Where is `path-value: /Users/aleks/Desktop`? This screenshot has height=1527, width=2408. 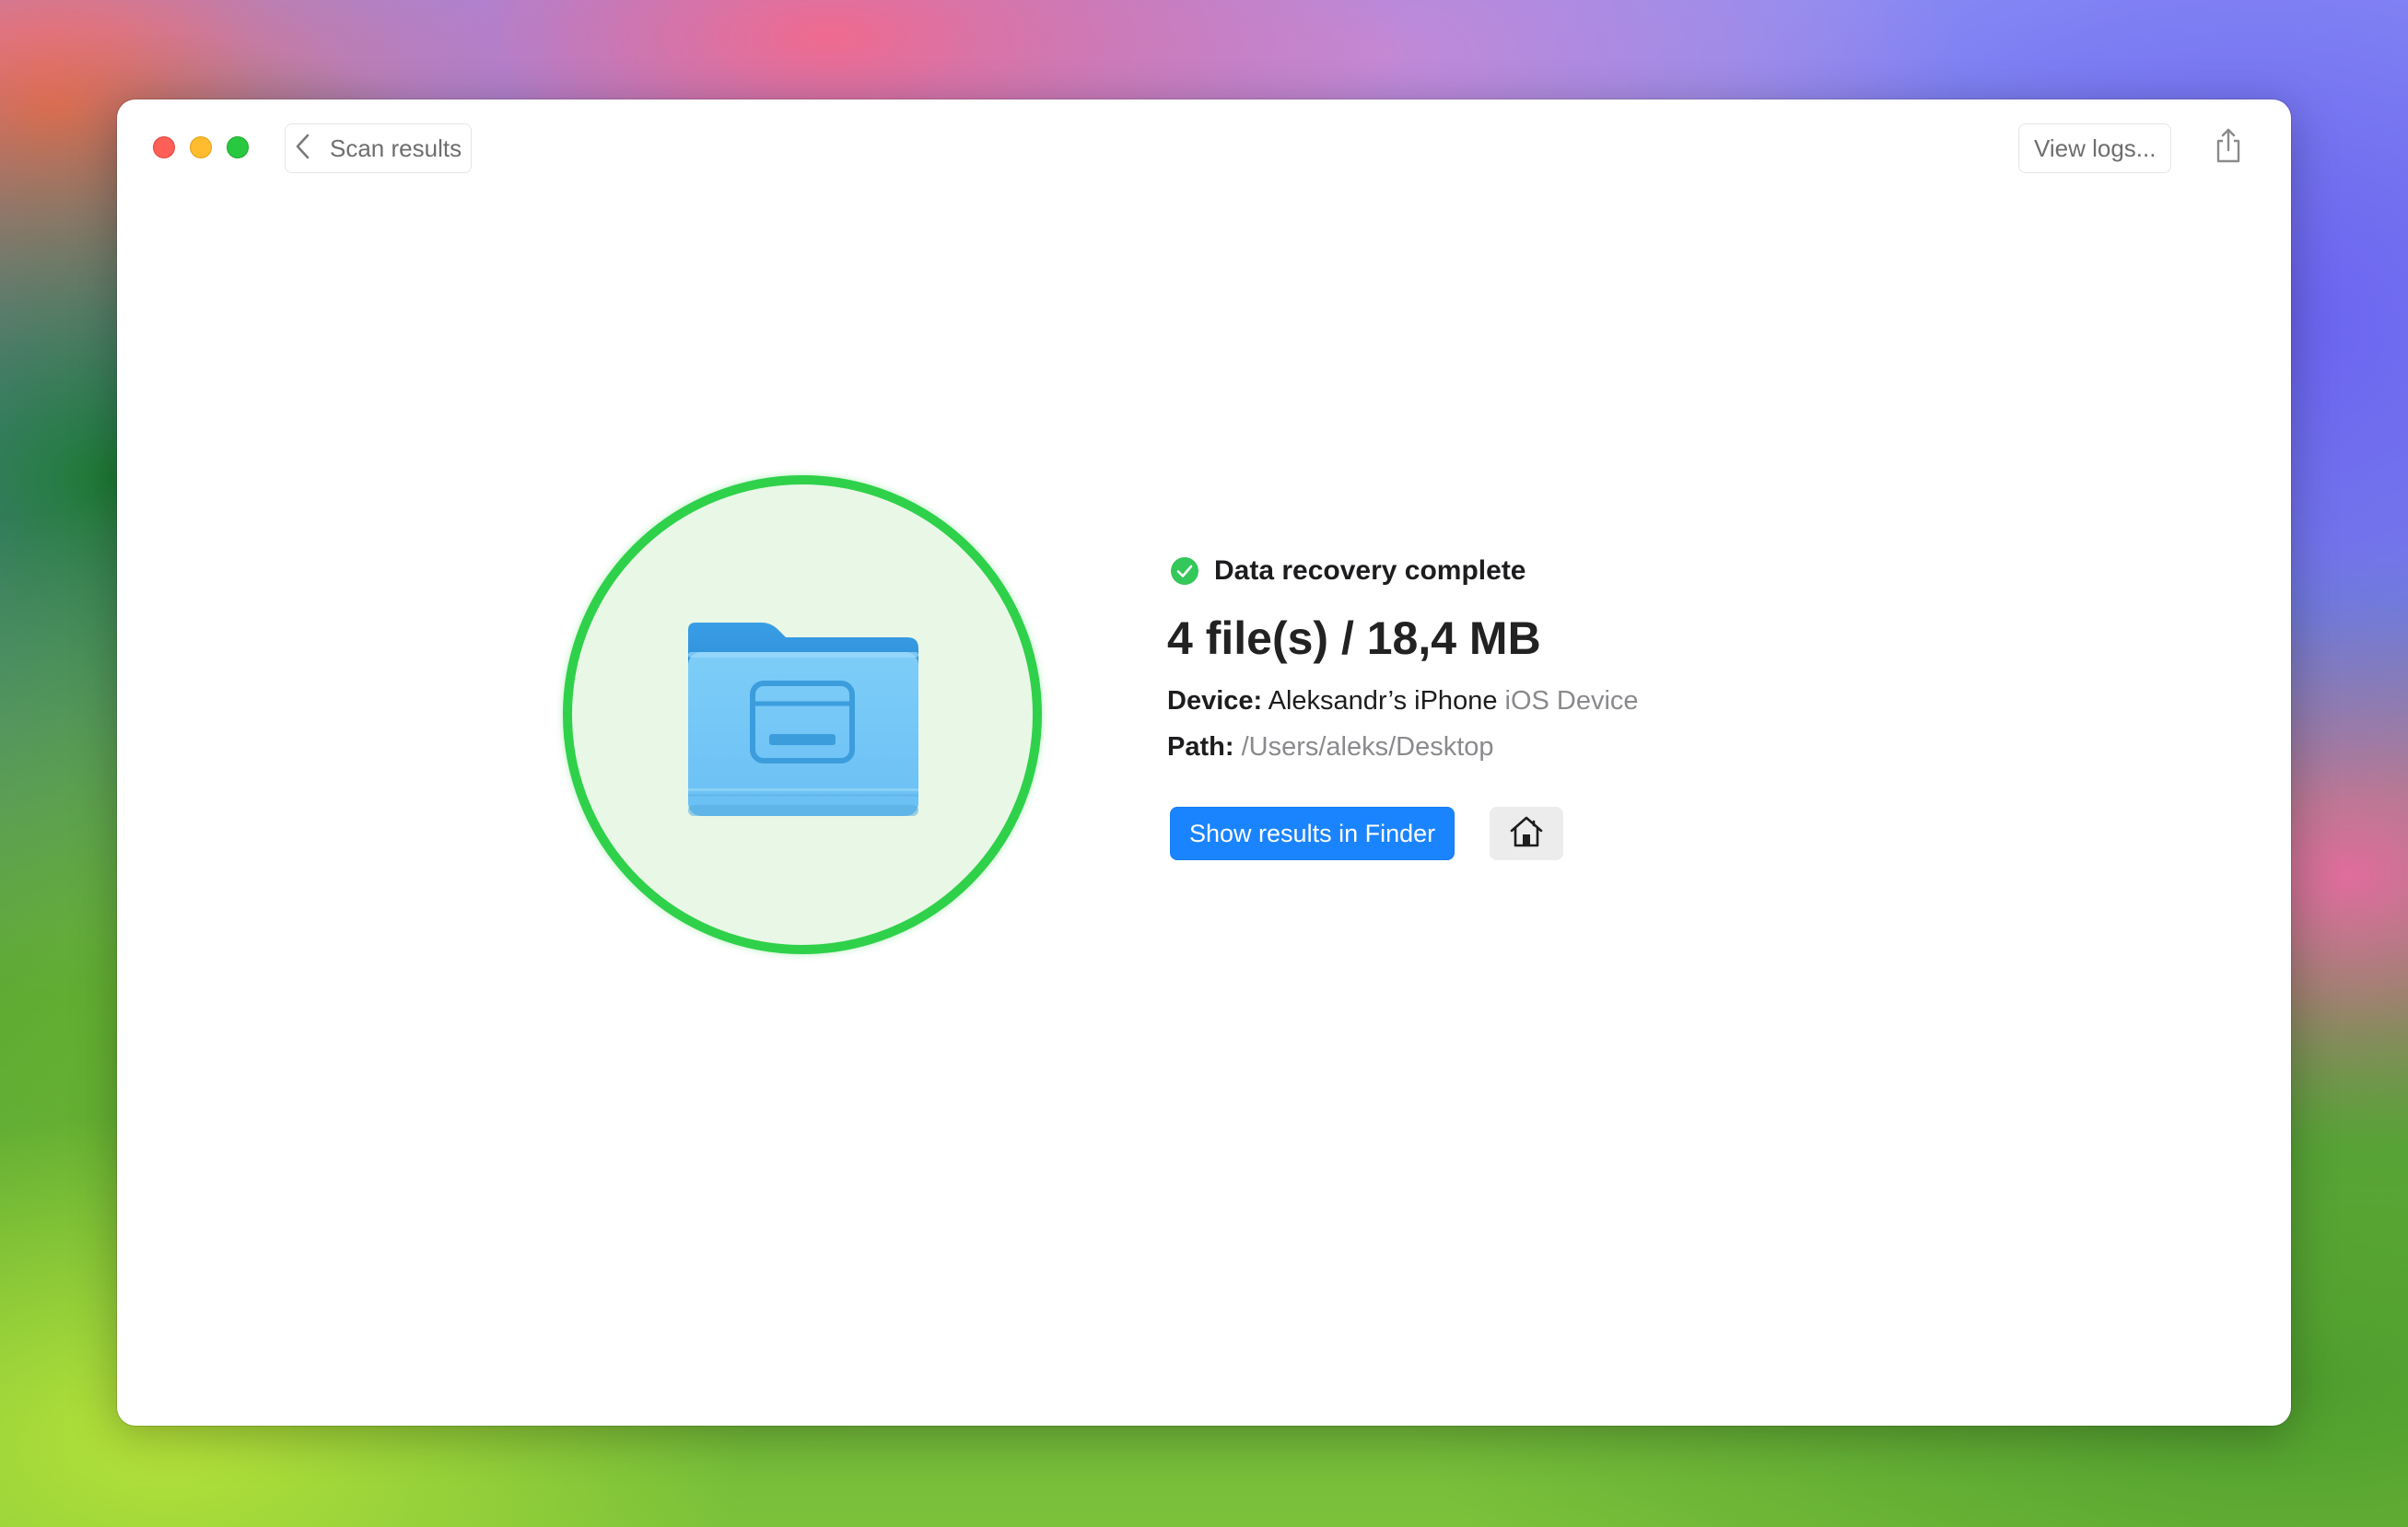 path-value: /Users/aleks/Desktop is located at coordinates (1368, 747).